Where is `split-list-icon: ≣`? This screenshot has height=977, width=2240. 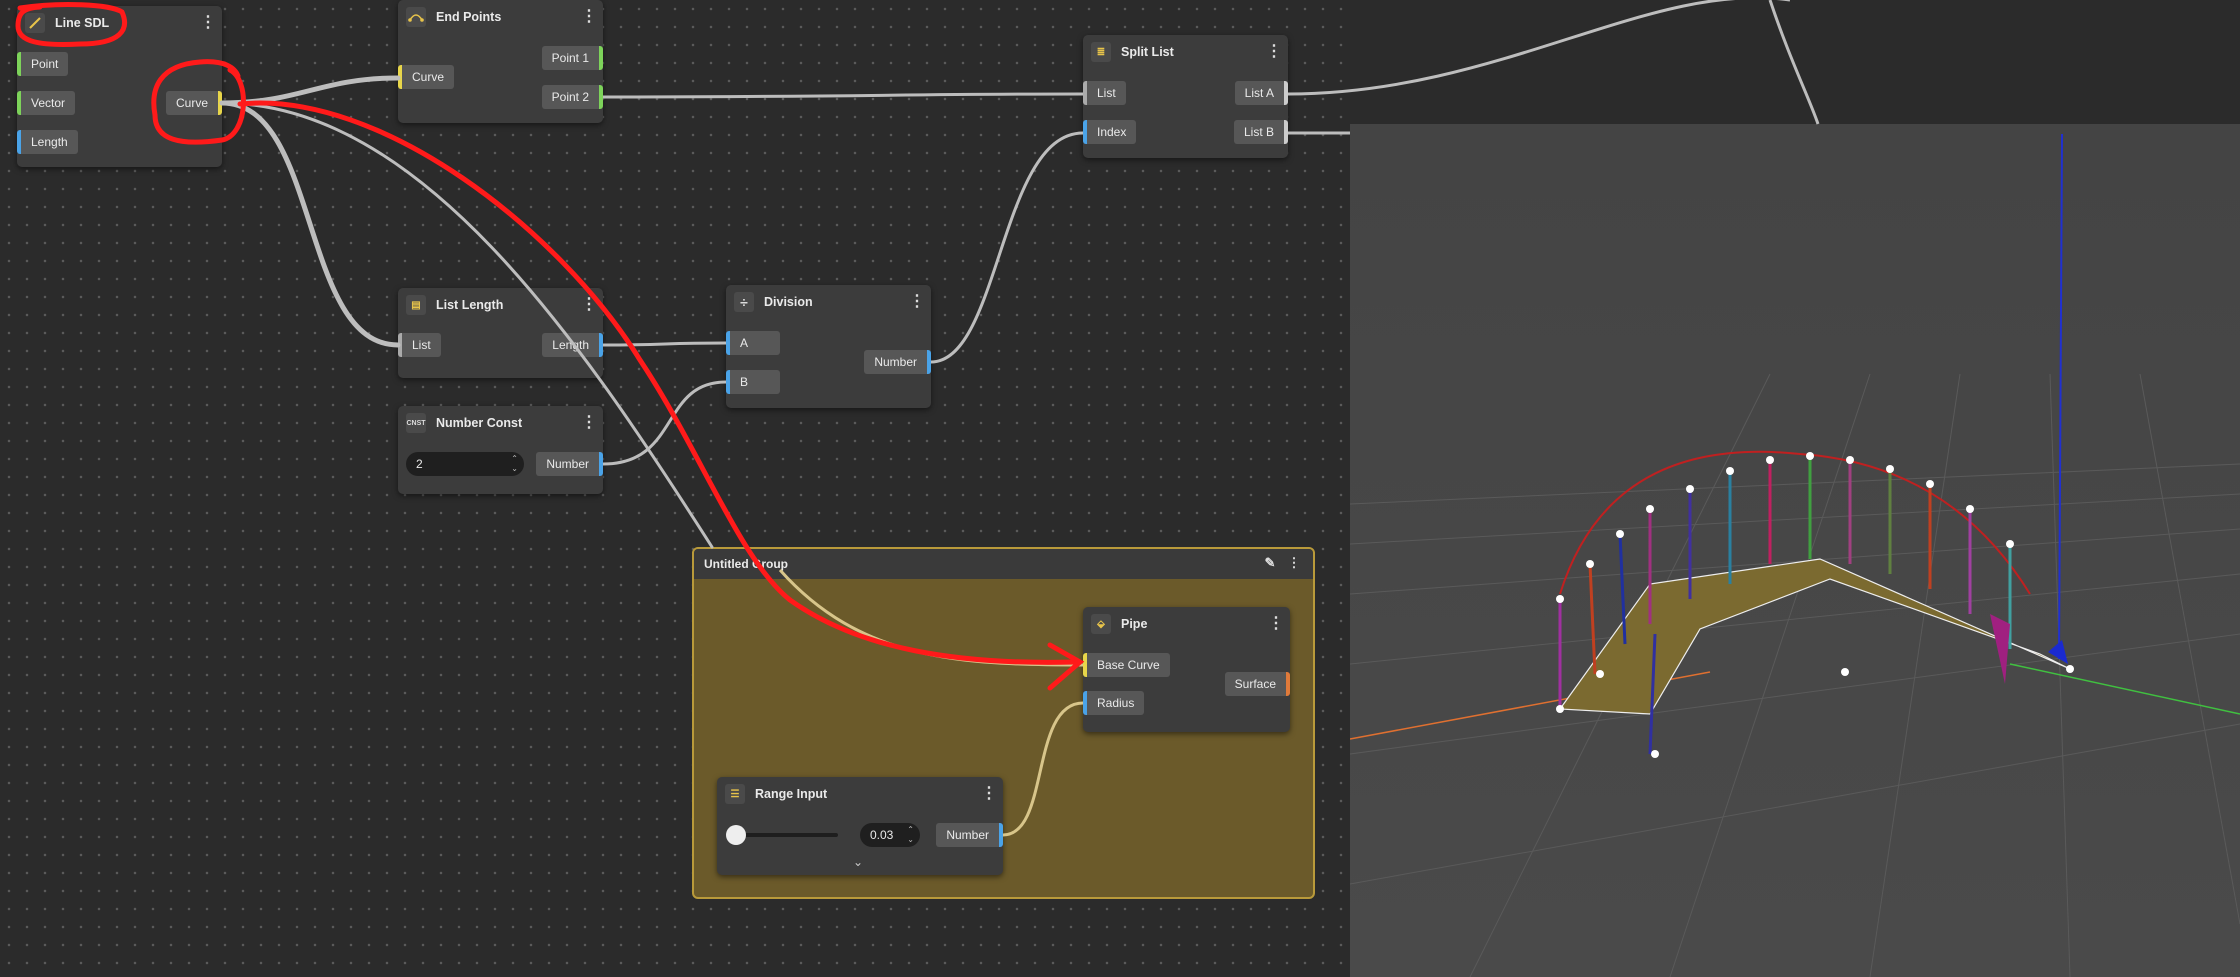 split-list-icon: ≣ is located at coordinates (1101, 52).